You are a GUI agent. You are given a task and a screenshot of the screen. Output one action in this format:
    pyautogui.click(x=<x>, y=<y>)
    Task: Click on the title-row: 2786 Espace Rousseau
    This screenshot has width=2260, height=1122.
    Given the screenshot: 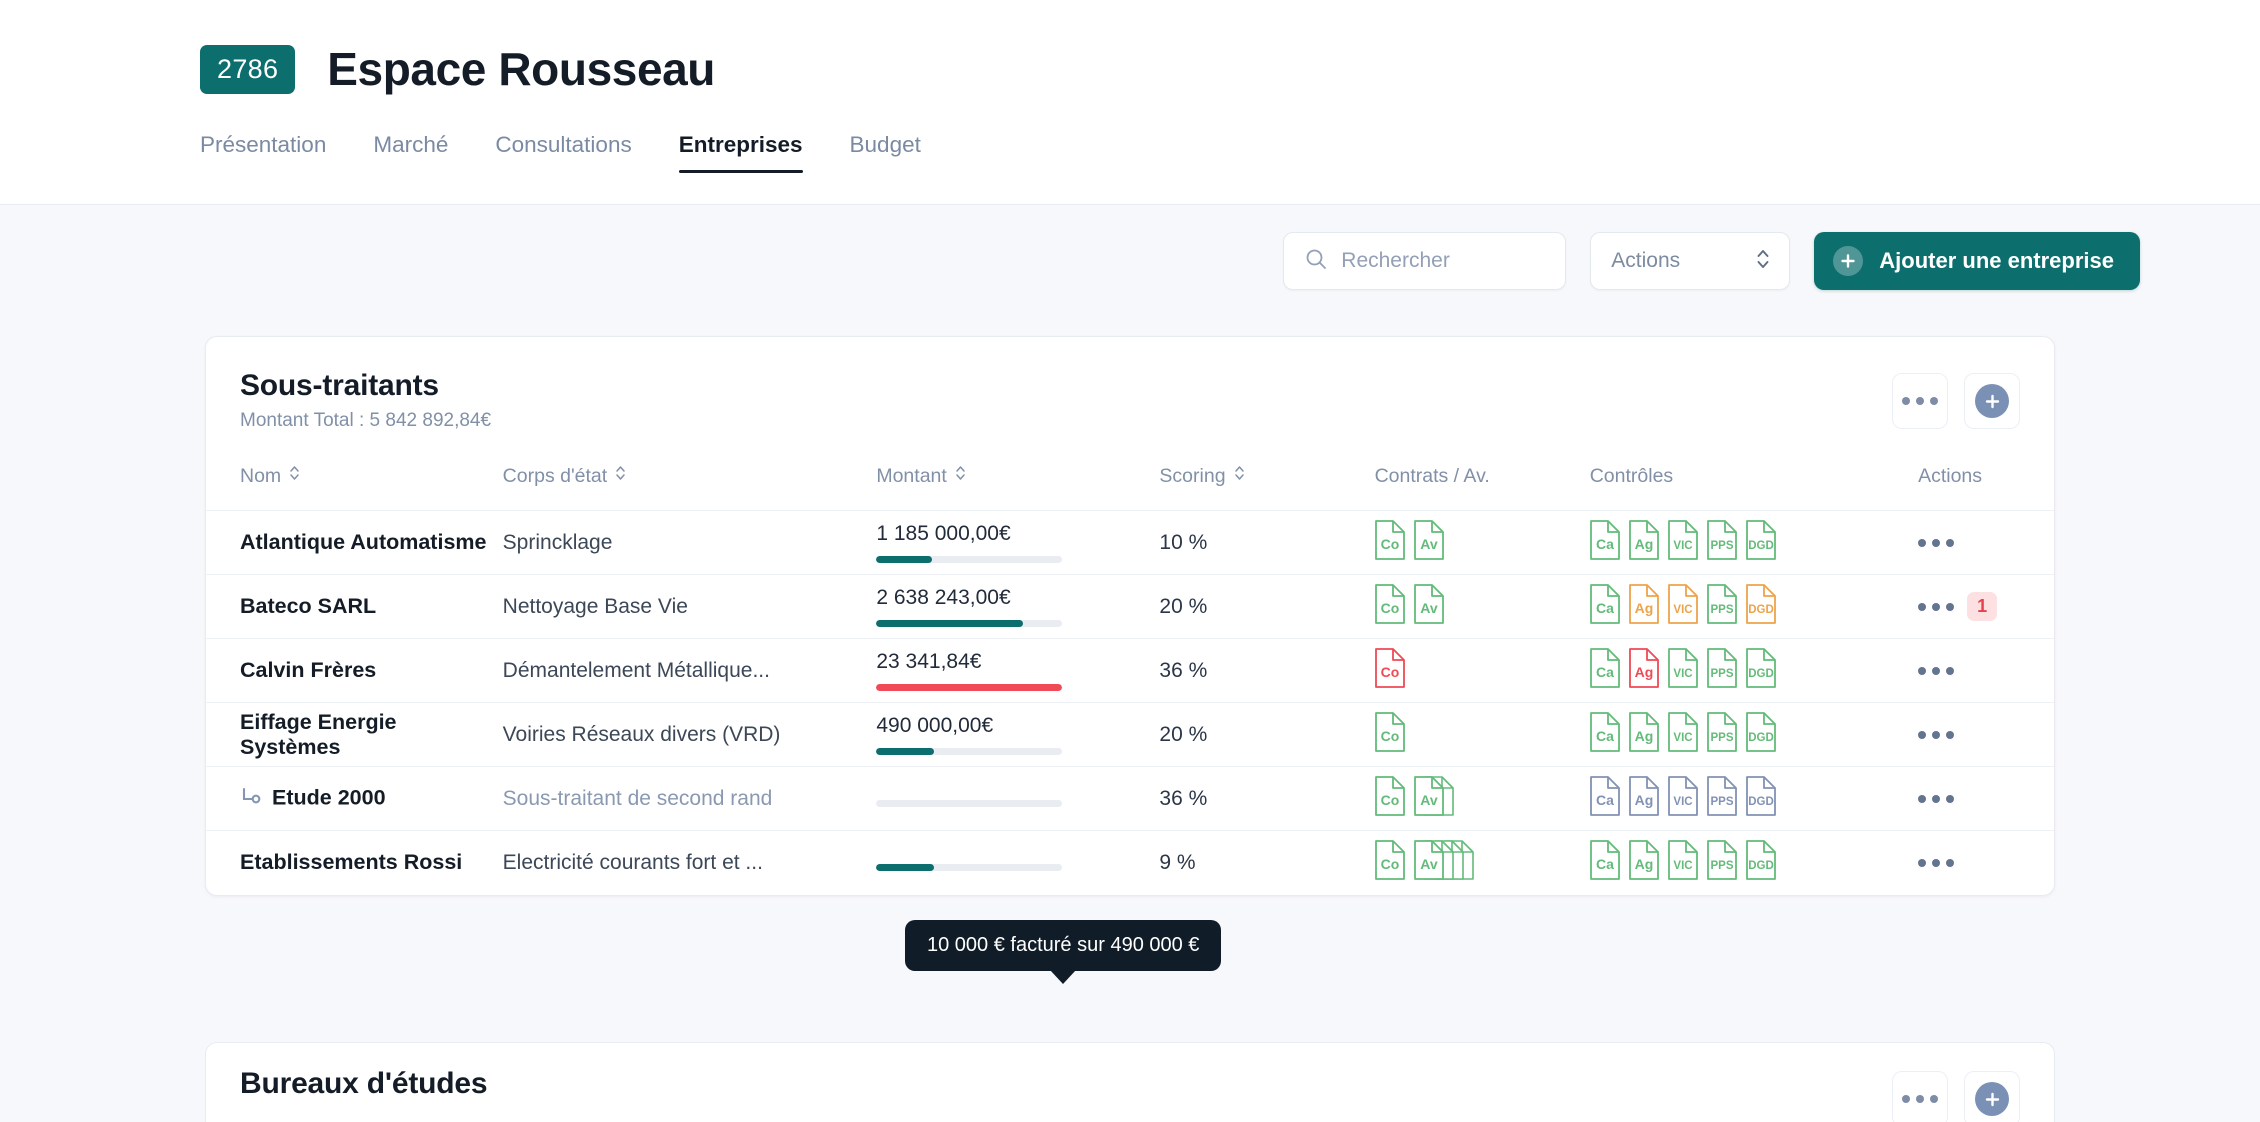 What is the action you would take?
    pyautogui.click(x=1230, y=48)
    